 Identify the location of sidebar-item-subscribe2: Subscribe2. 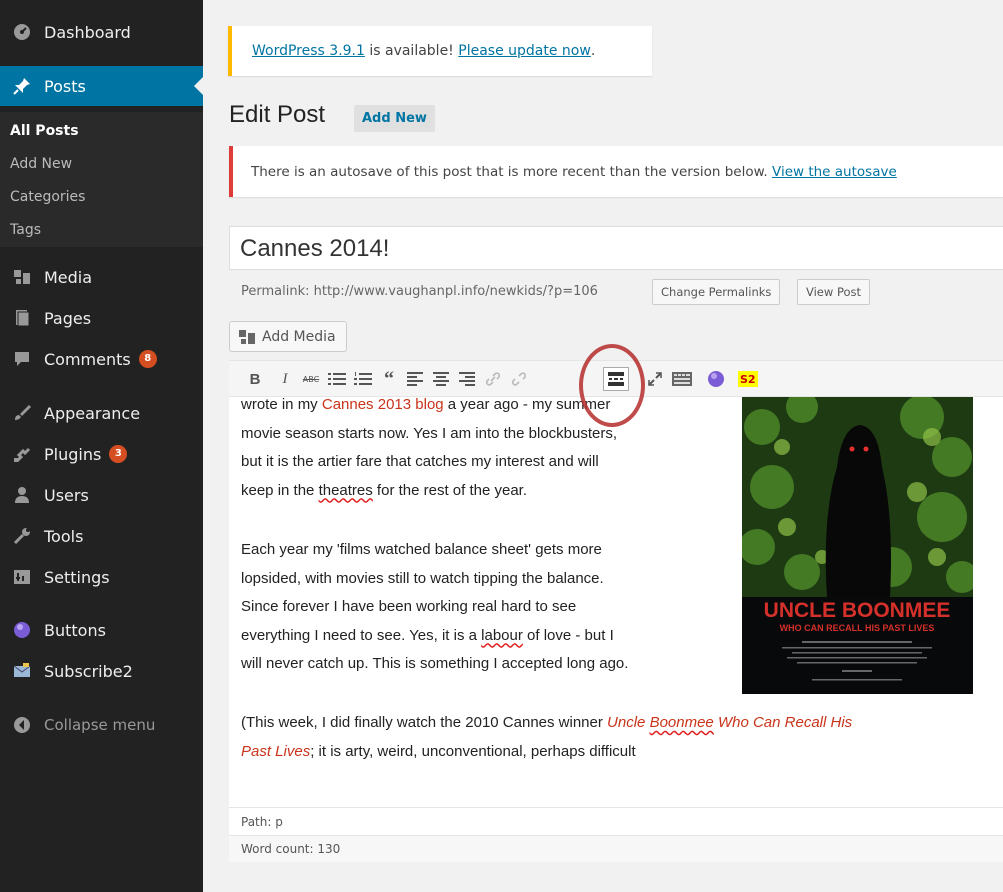
(101, 671).